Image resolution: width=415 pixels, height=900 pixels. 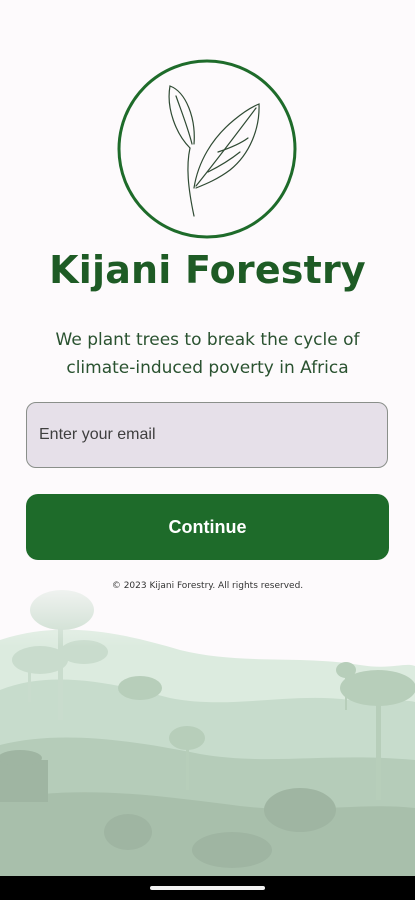 I want to click on leaf-icon, so click(x=214, y=151).